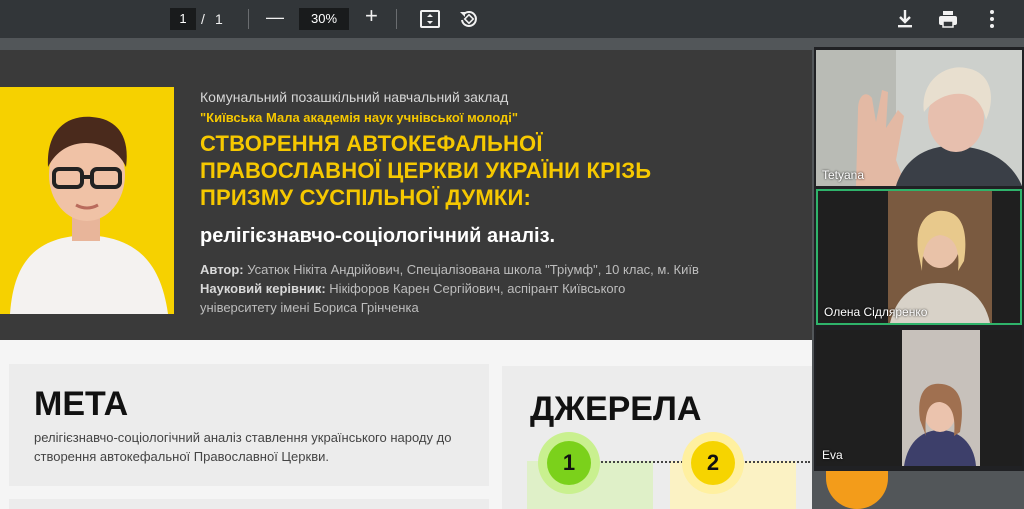 This screenshot has height=509, width=1024. I want to click on step-1-badge: 1, so click(569, 463).